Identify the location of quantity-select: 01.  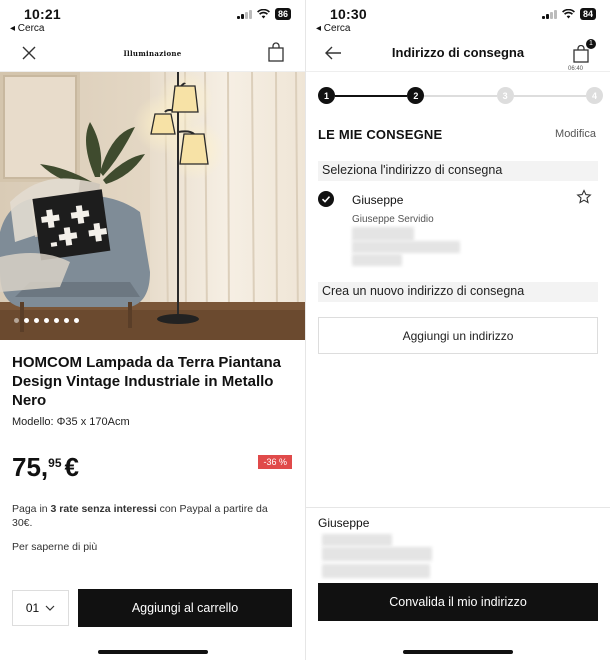
(40, 608).